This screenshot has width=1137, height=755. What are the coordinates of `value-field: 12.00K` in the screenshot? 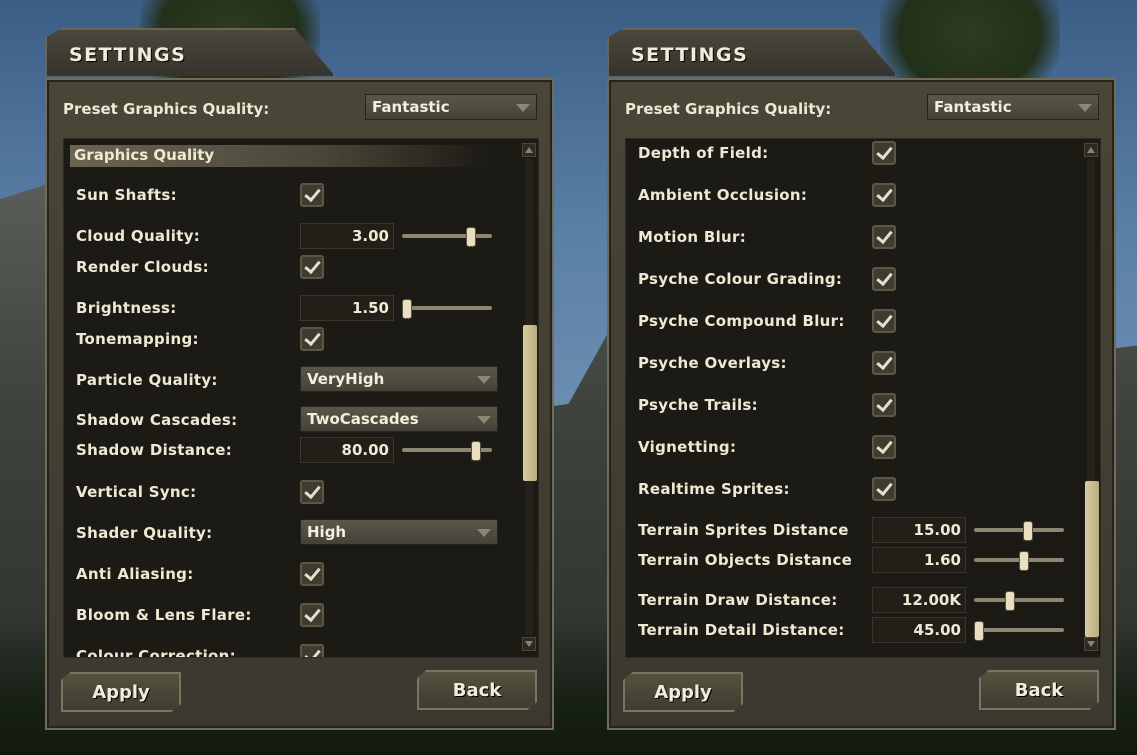 It's located at (919, 600).